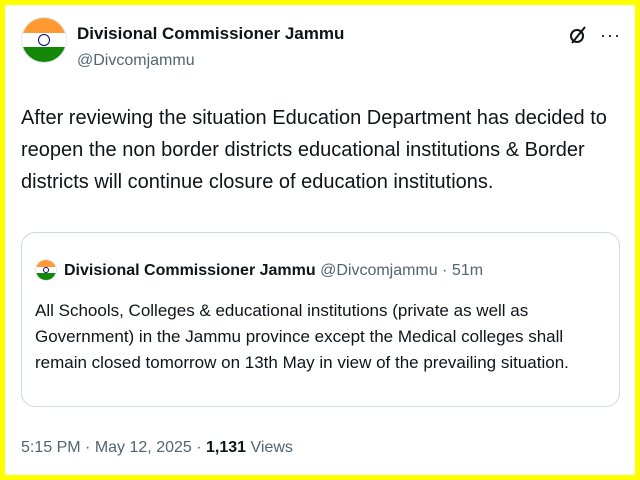 Image resolution: width=640 pixels, height=480 pixels. I want to click on author-handle: @Divcomjammu, so click(136, 61).